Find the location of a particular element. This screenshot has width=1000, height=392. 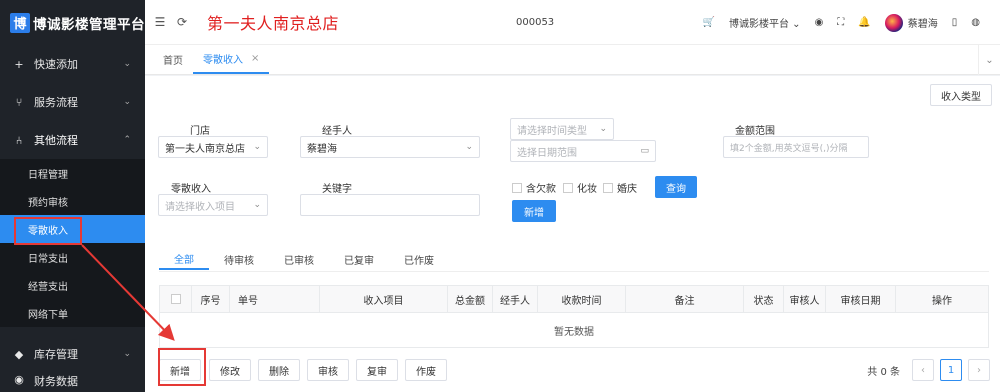

platform-label: 博诚影楼平台 is located at coordinates (759, 24).